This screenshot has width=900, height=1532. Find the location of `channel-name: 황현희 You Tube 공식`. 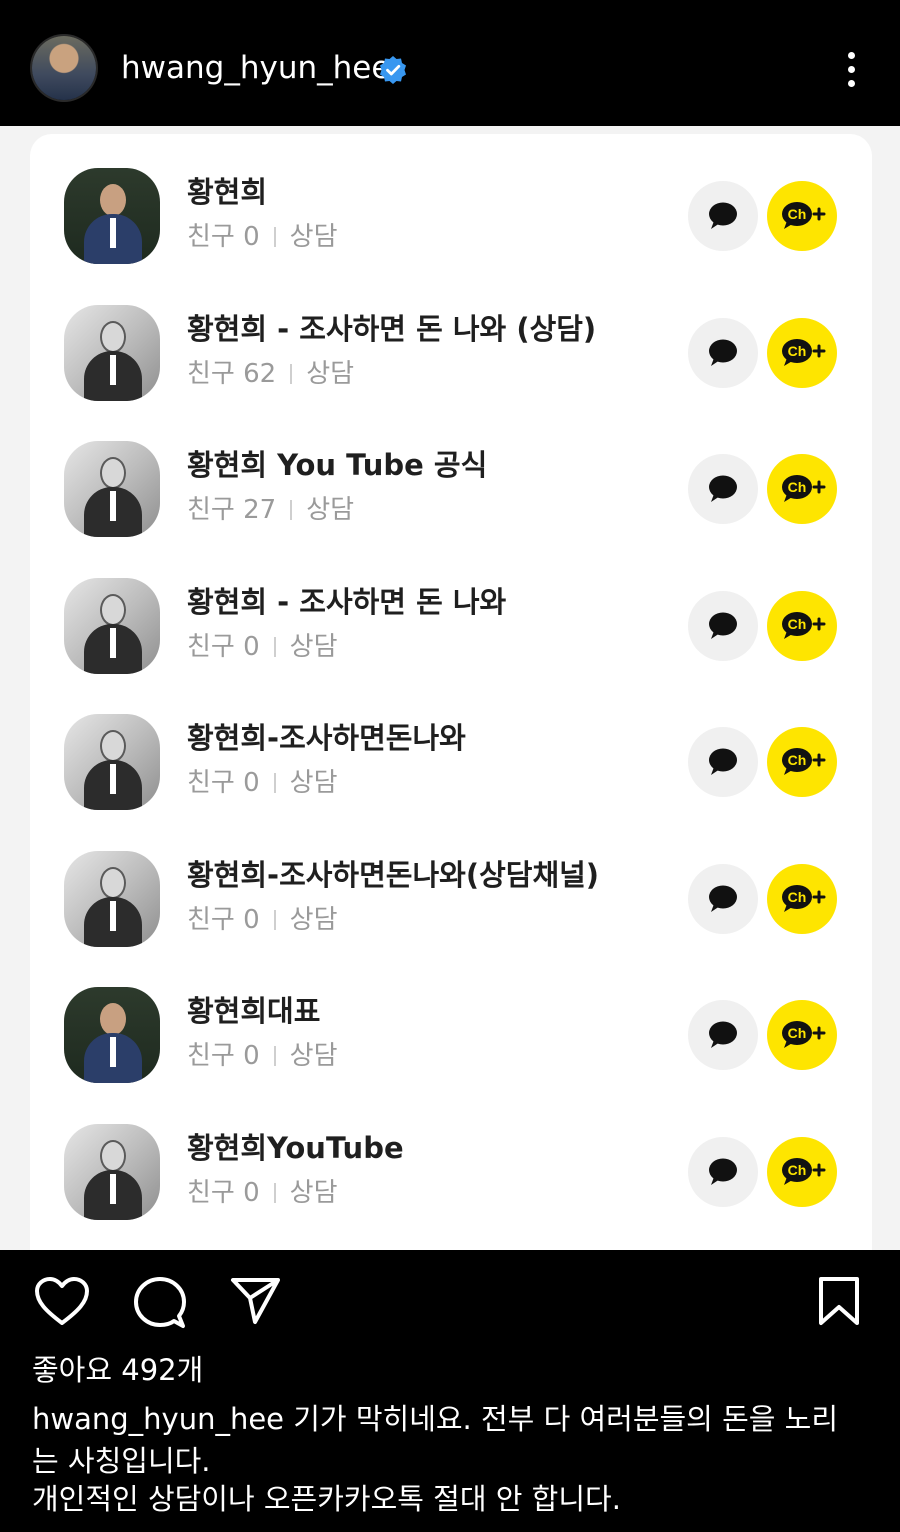

channel-name: 황현희 You Tube 공식 is located at coordinates (337, 465).